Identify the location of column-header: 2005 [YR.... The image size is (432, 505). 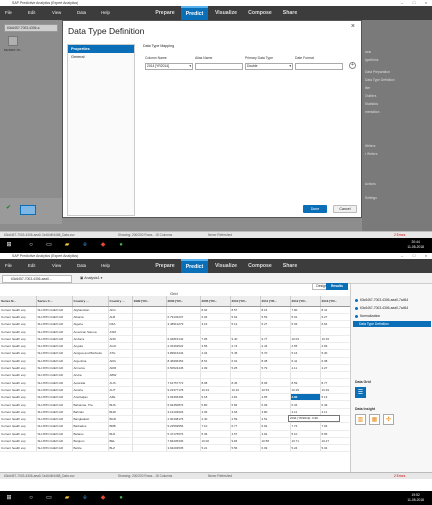
(215, 301).